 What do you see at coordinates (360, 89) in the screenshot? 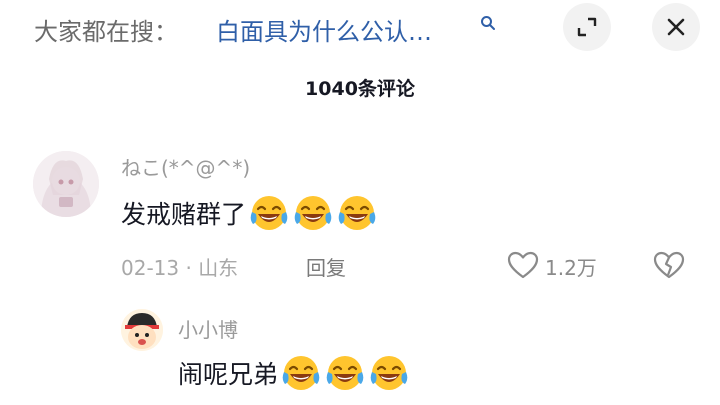
I see `comment-count-title: 1040条评论` at bounding box center [360, 89].